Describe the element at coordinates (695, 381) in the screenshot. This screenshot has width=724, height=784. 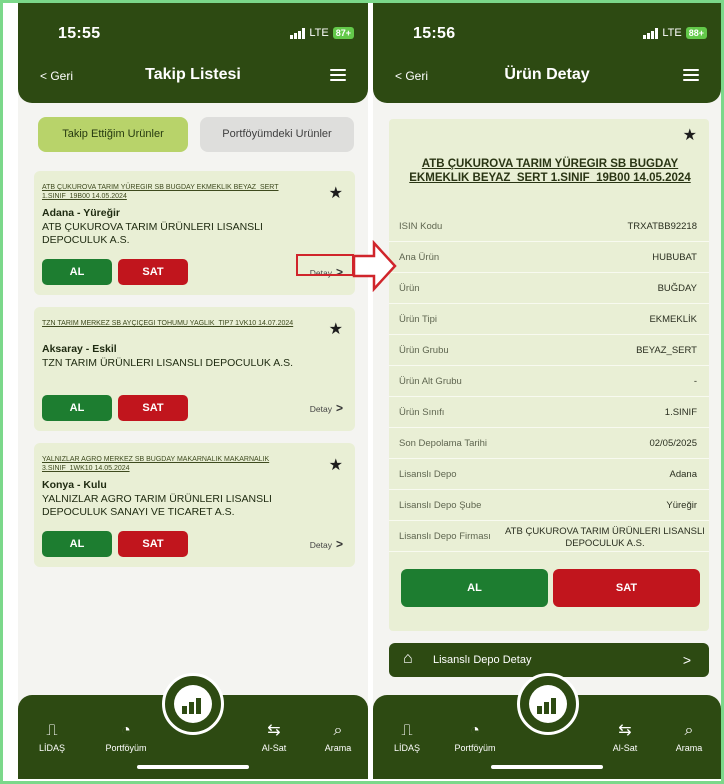
I see `detail-value: -` at that location.